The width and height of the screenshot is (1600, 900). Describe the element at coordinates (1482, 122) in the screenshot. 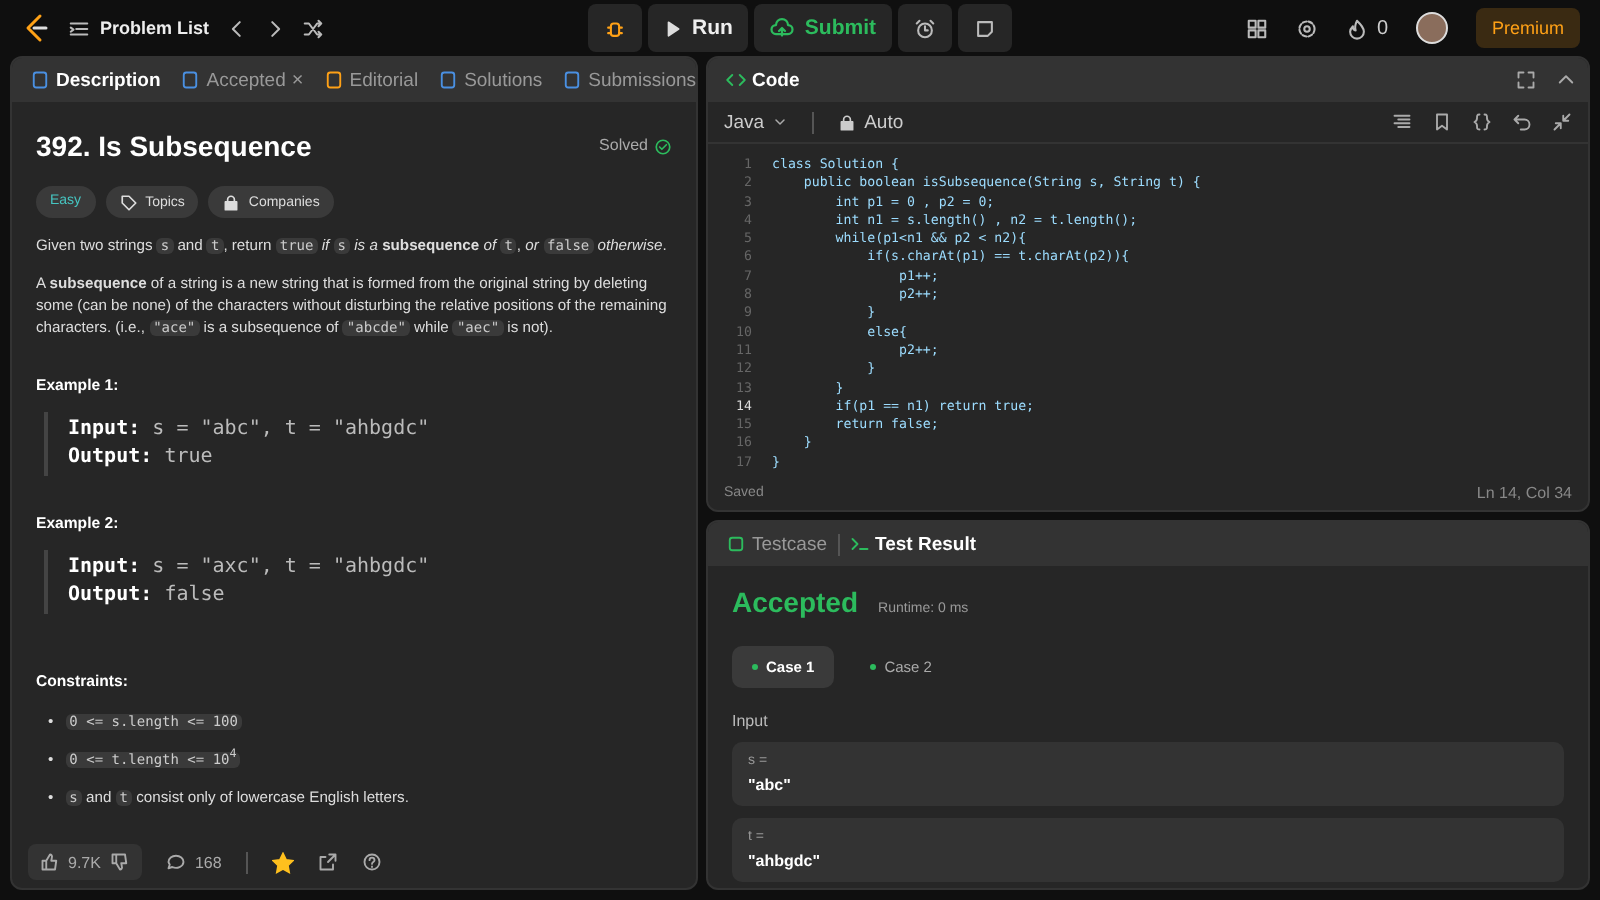

I see `braces-icon` at that location.